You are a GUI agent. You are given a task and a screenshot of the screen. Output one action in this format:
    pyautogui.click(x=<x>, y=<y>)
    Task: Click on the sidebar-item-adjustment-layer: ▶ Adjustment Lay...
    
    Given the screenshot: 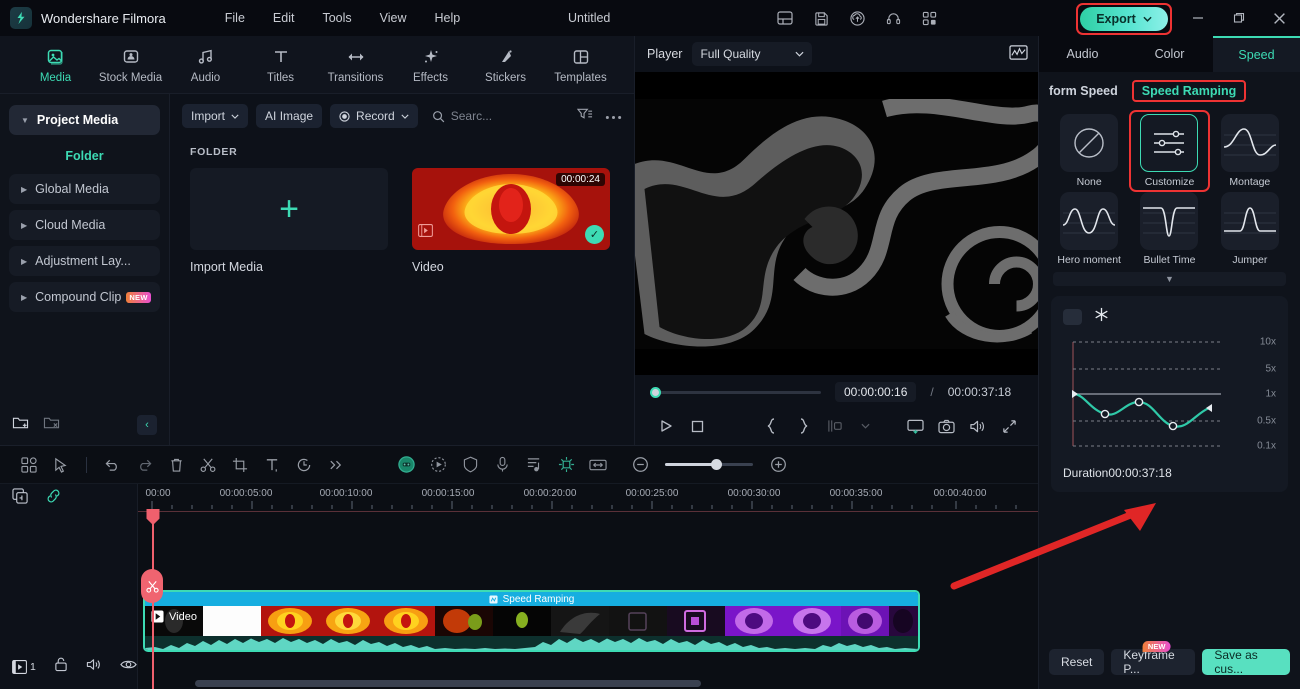 What is the action you would take?
    pyautogui.click(x=84, y=261)
    